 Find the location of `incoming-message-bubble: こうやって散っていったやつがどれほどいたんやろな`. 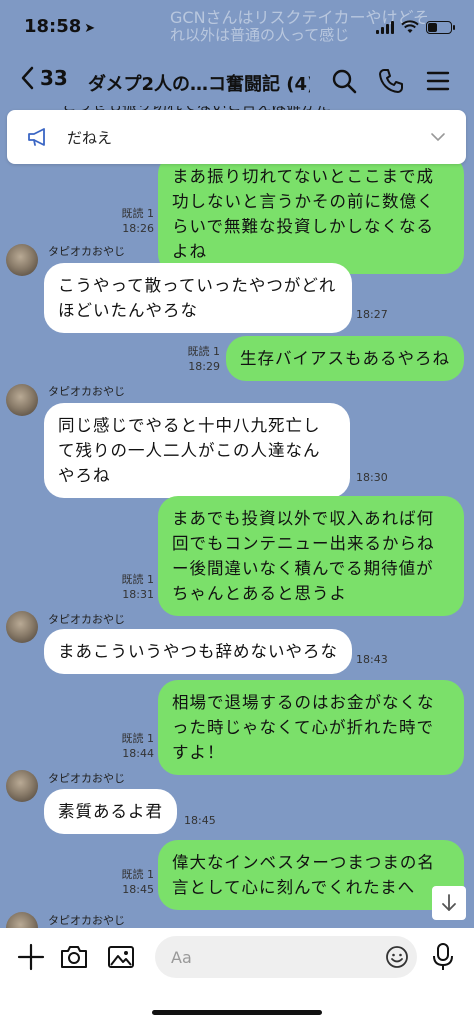

incoming-message-bubble: こうやって散っていったやつがどれほどいたんやろな is located at coordinates (198, 298).